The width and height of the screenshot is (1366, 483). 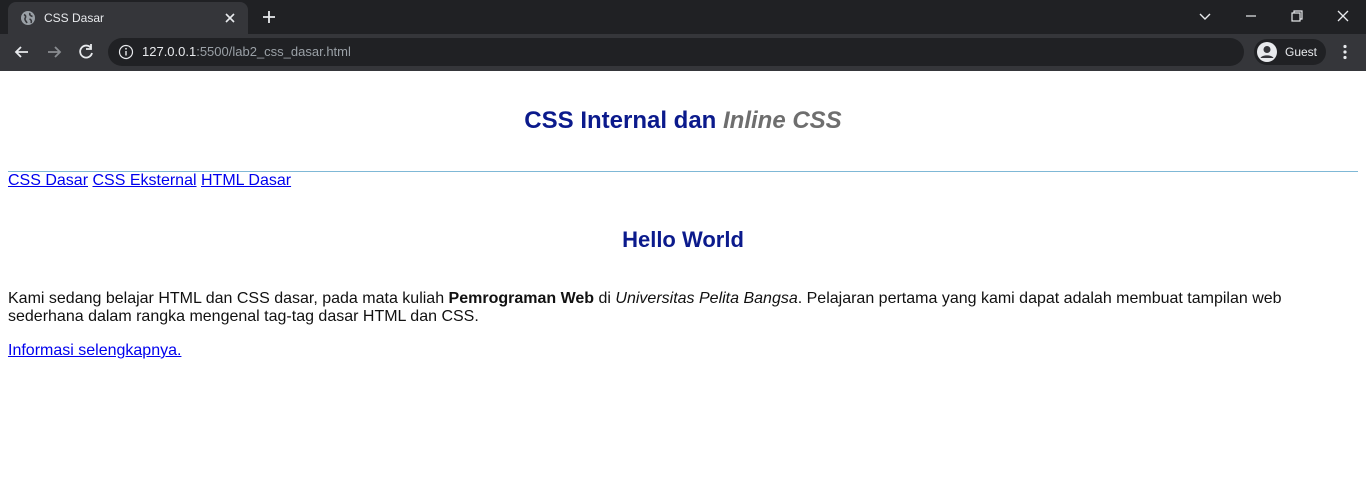 I want to click on avatar-icon, so click(x=1267, y=52).